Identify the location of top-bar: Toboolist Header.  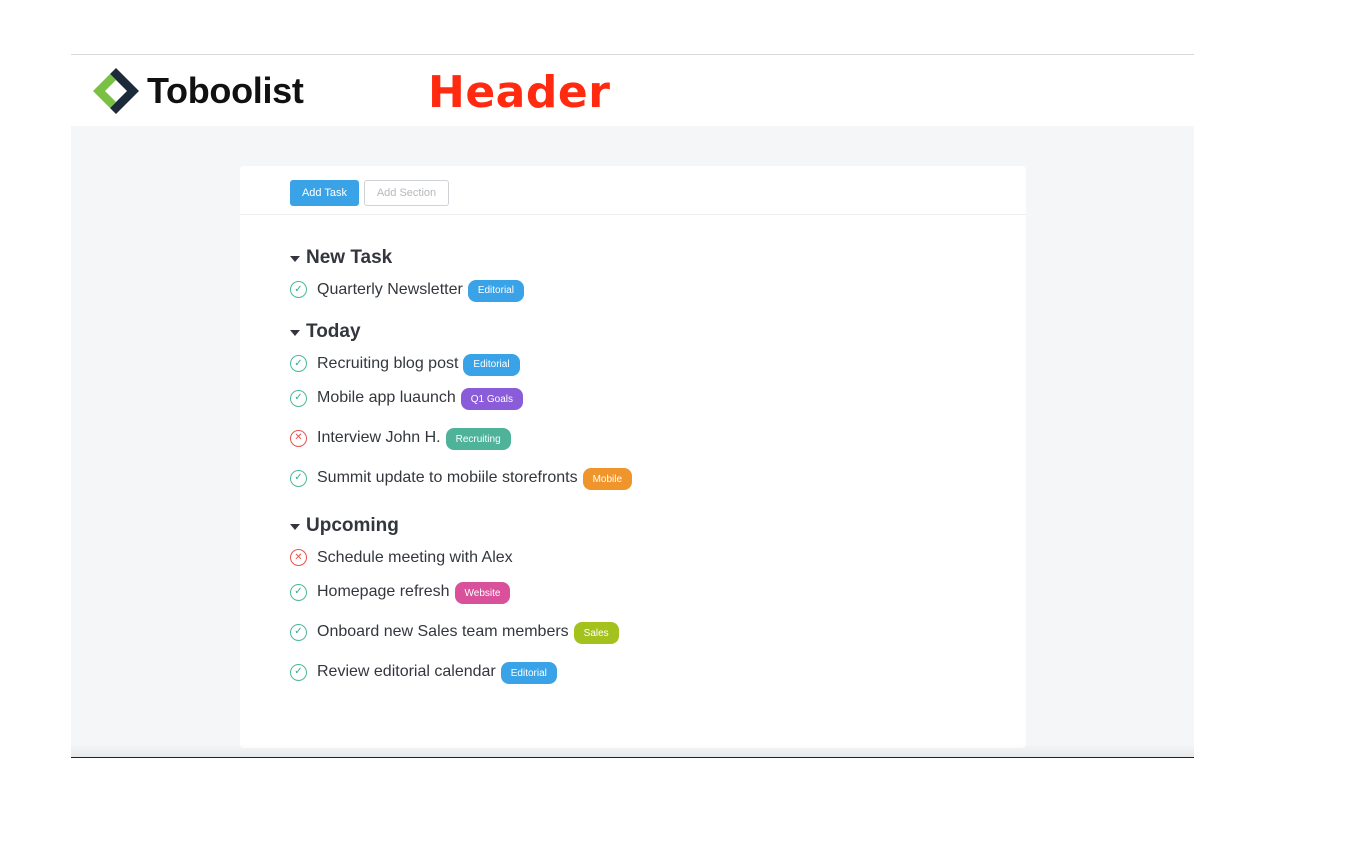
(632, 90).